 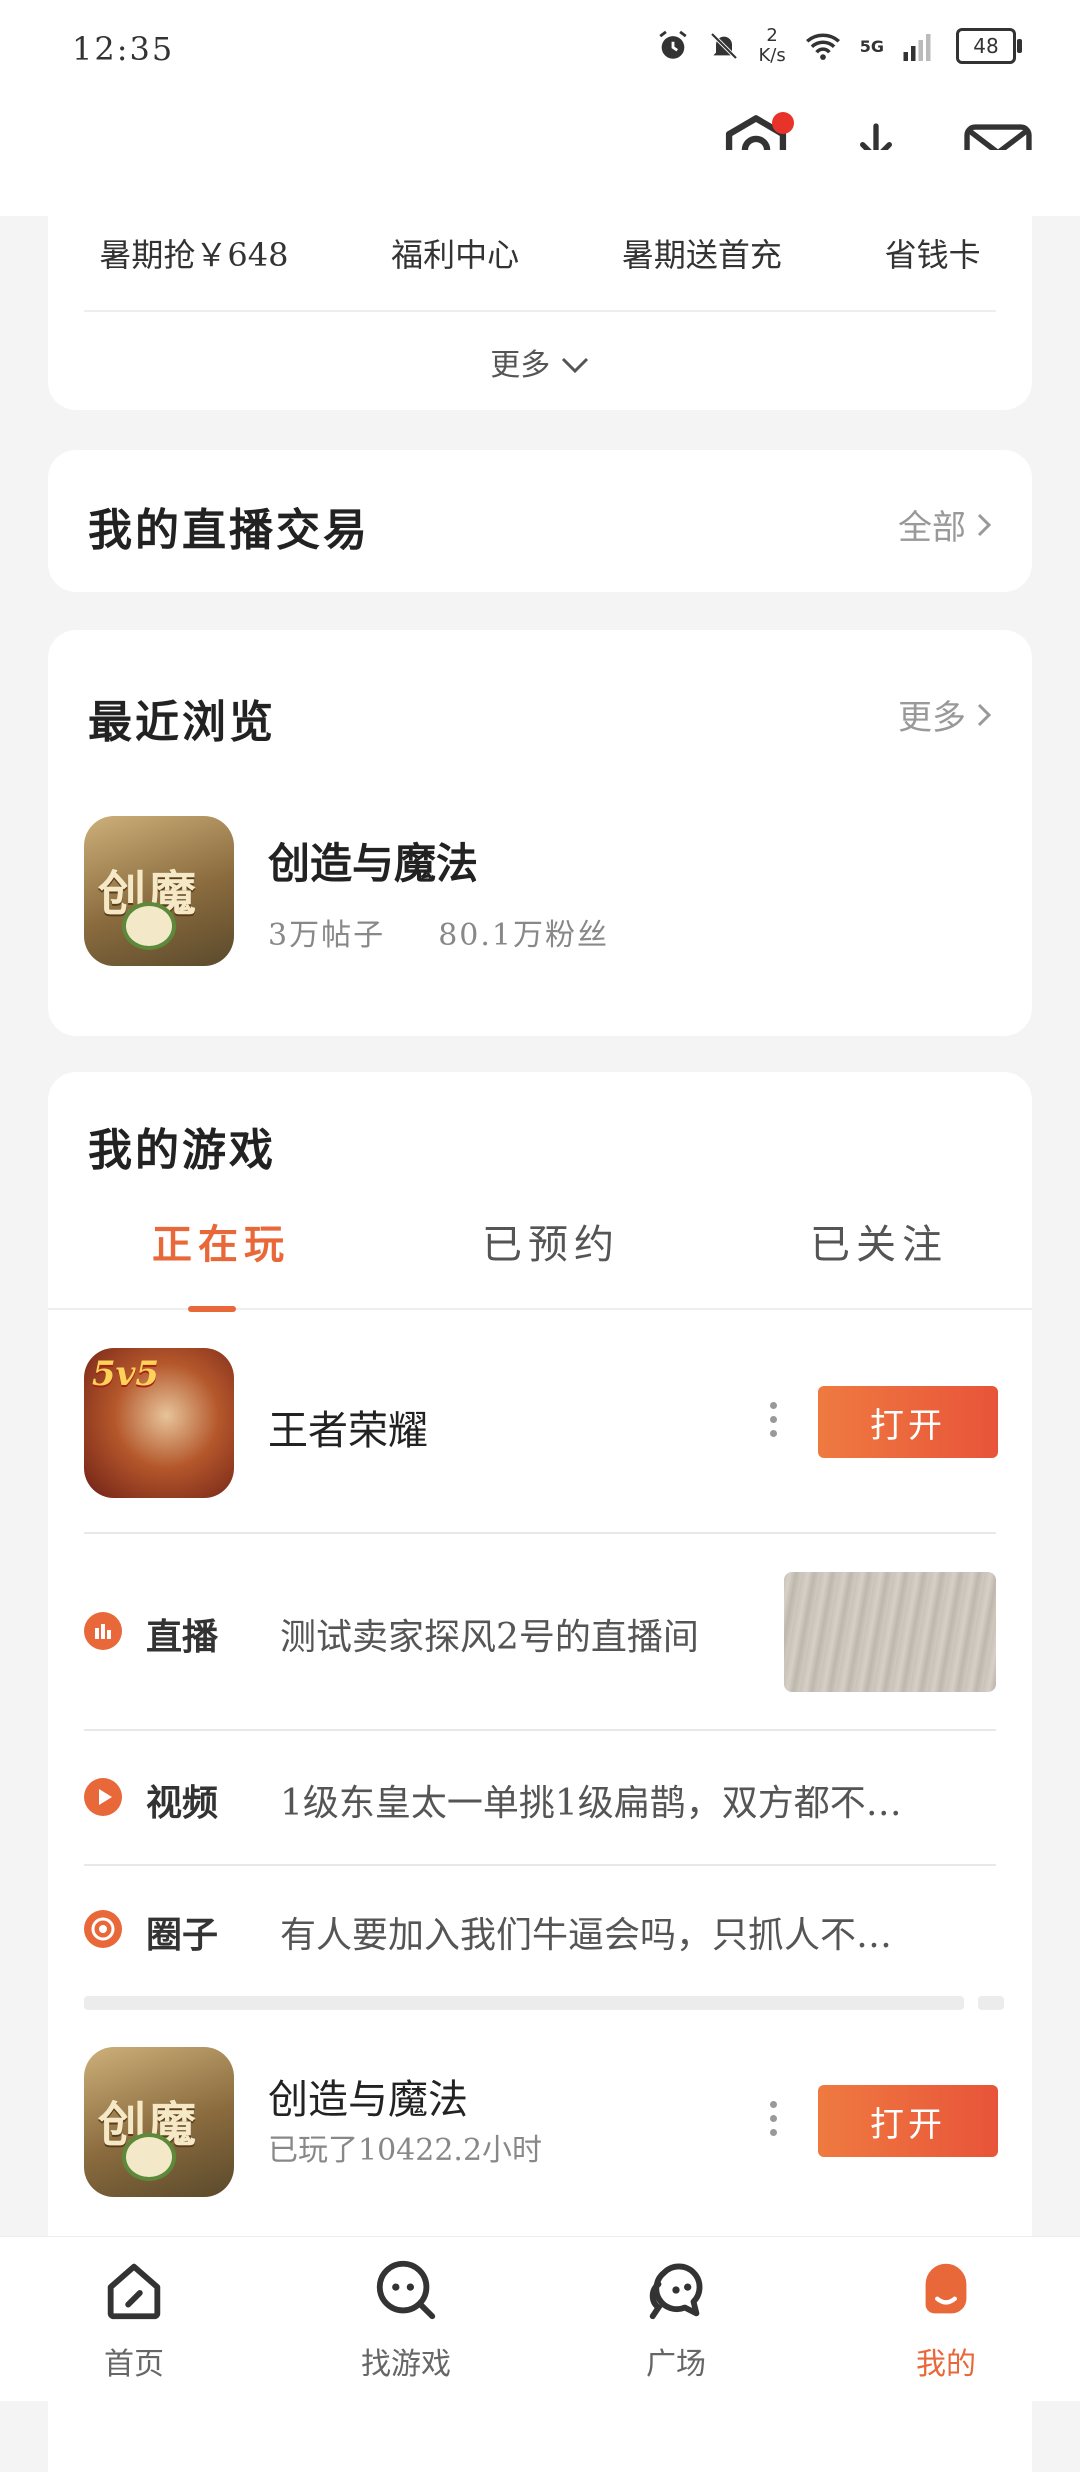 What do you see at coordinates (540, 2318) in the screenshot?
I see `bottom-nav: 首页 找游戏 广场 我的` at bounding box center [540, 2318].